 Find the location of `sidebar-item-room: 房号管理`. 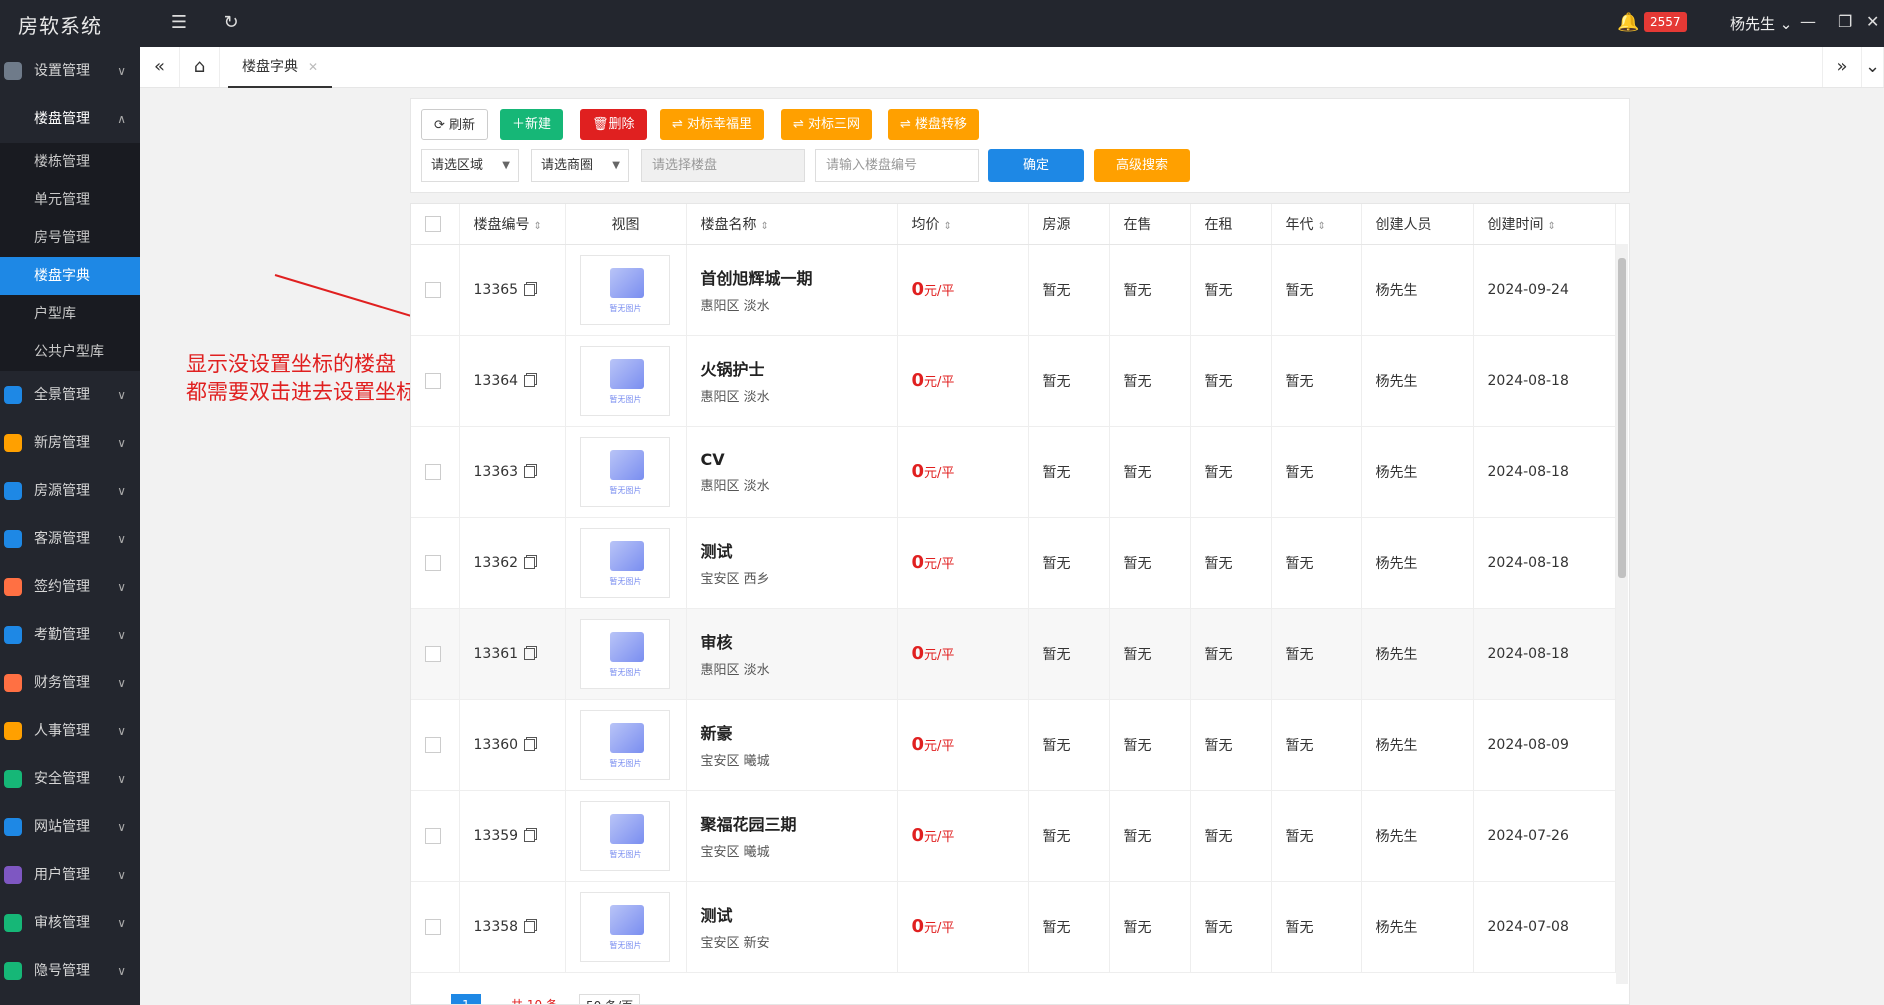

sidebar-item-room: 房号管理 is located at coordinates (70, 238).